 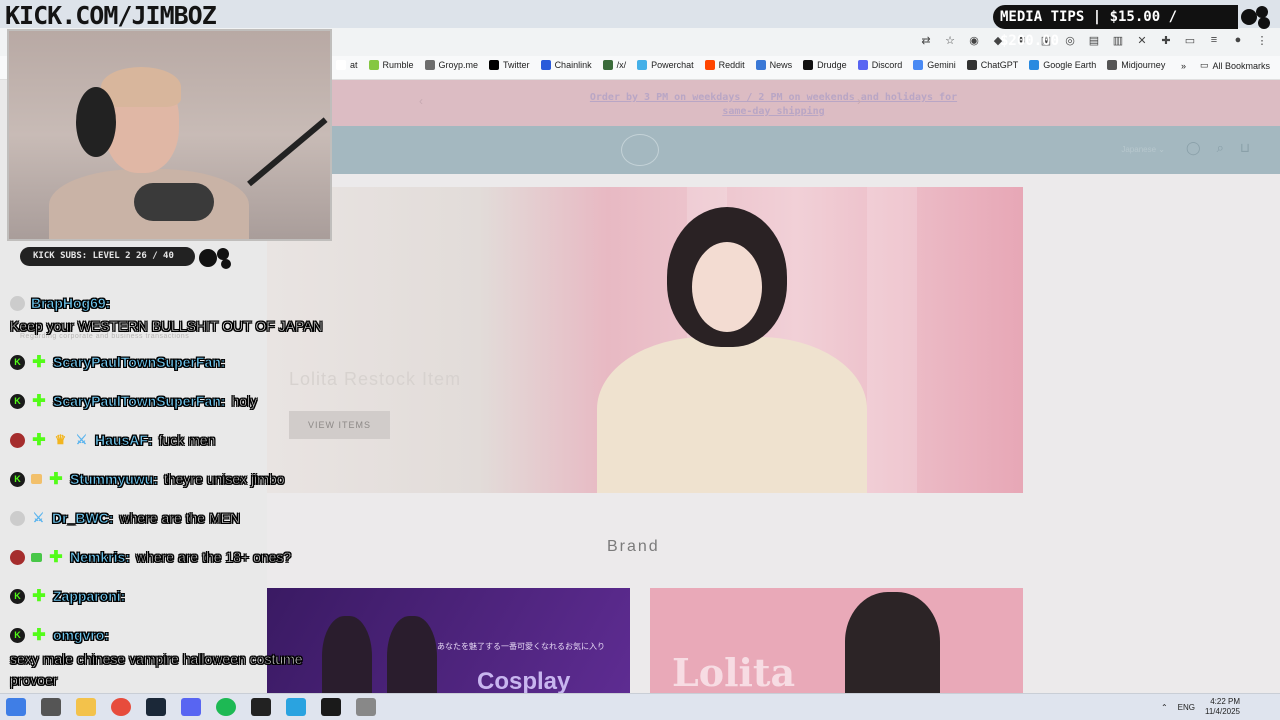 I want to click on bookmark-item: Chainlink, so click(x=566, y=65).